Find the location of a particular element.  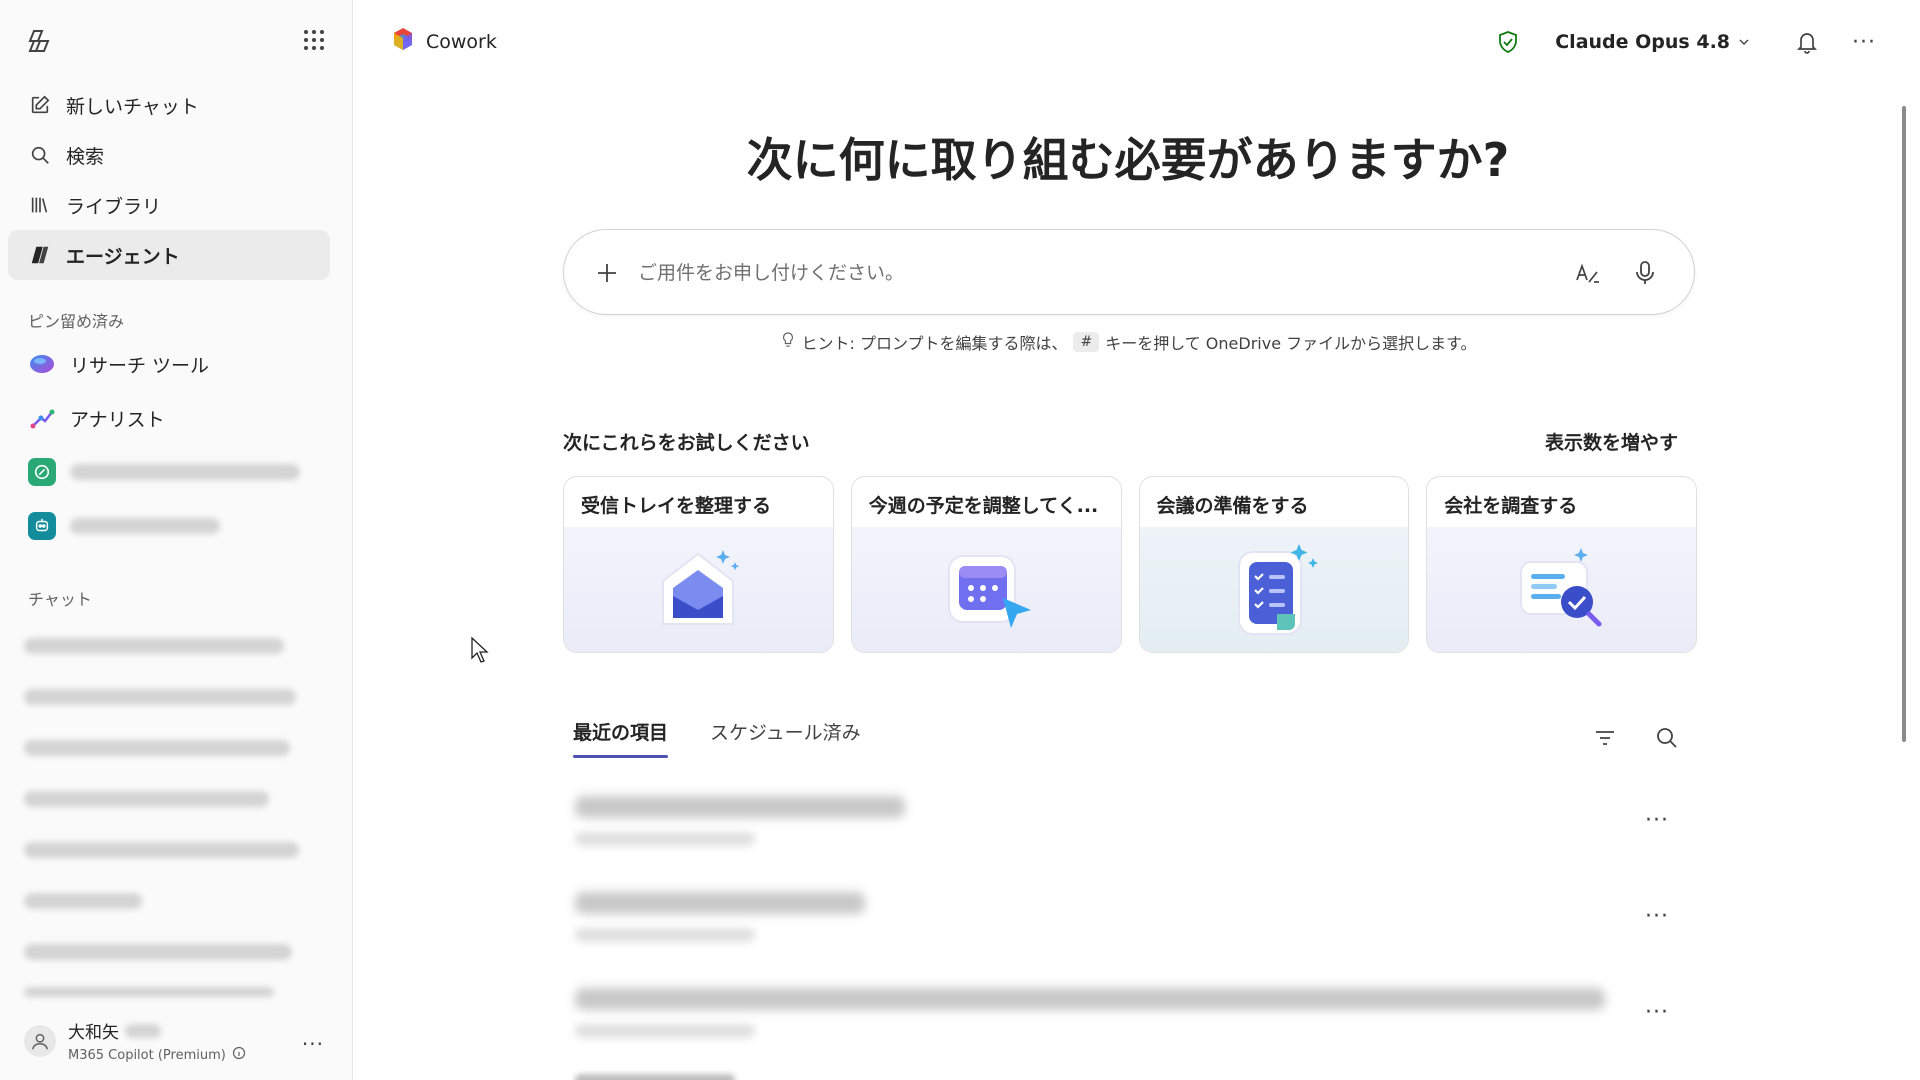

topbar-actions: Claude Opus 4.8 ··· is located at coordinates (1685, 42).